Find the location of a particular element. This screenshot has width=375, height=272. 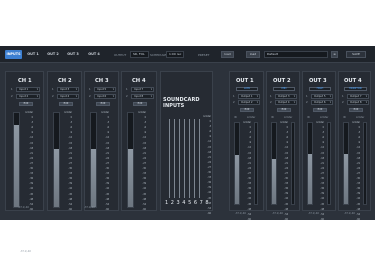

tab-out-4: OUT 4 is located at coordinates (94, 54).